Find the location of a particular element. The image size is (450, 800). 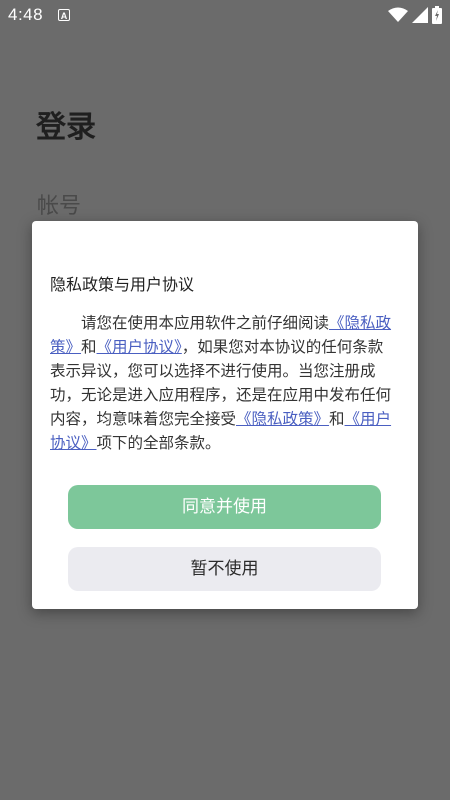

dialog-title: 隐私政策与用户协议 is located at coordinates (122, 284).